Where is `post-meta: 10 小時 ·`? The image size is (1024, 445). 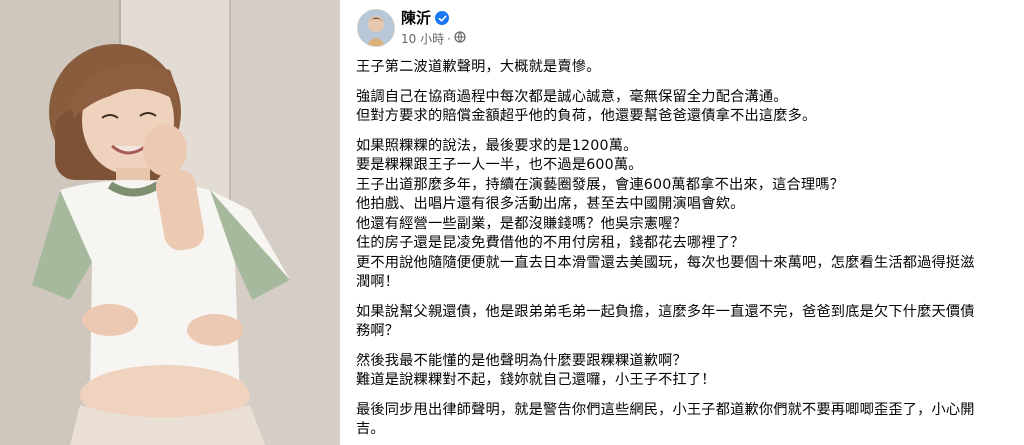
post-meta: 10 小時 · is located at coordinates (433, 39).